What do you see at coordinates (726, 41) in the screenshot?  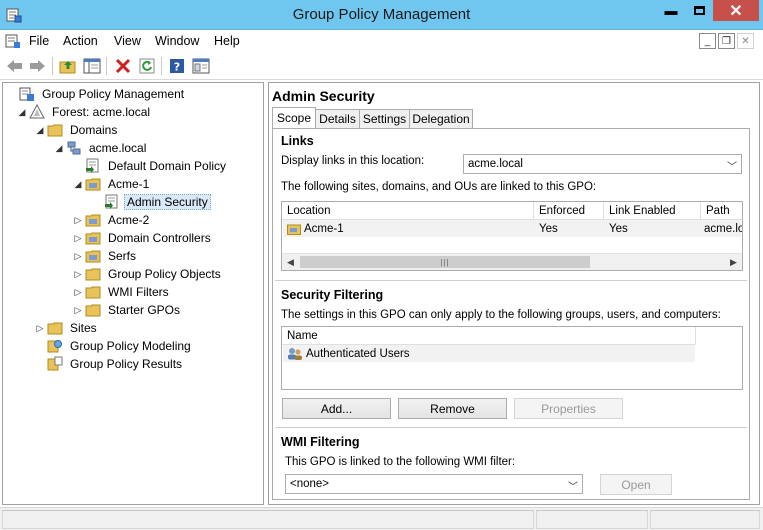 I see `mdi-restore-button: ❐` at bounding box center [726, 41].